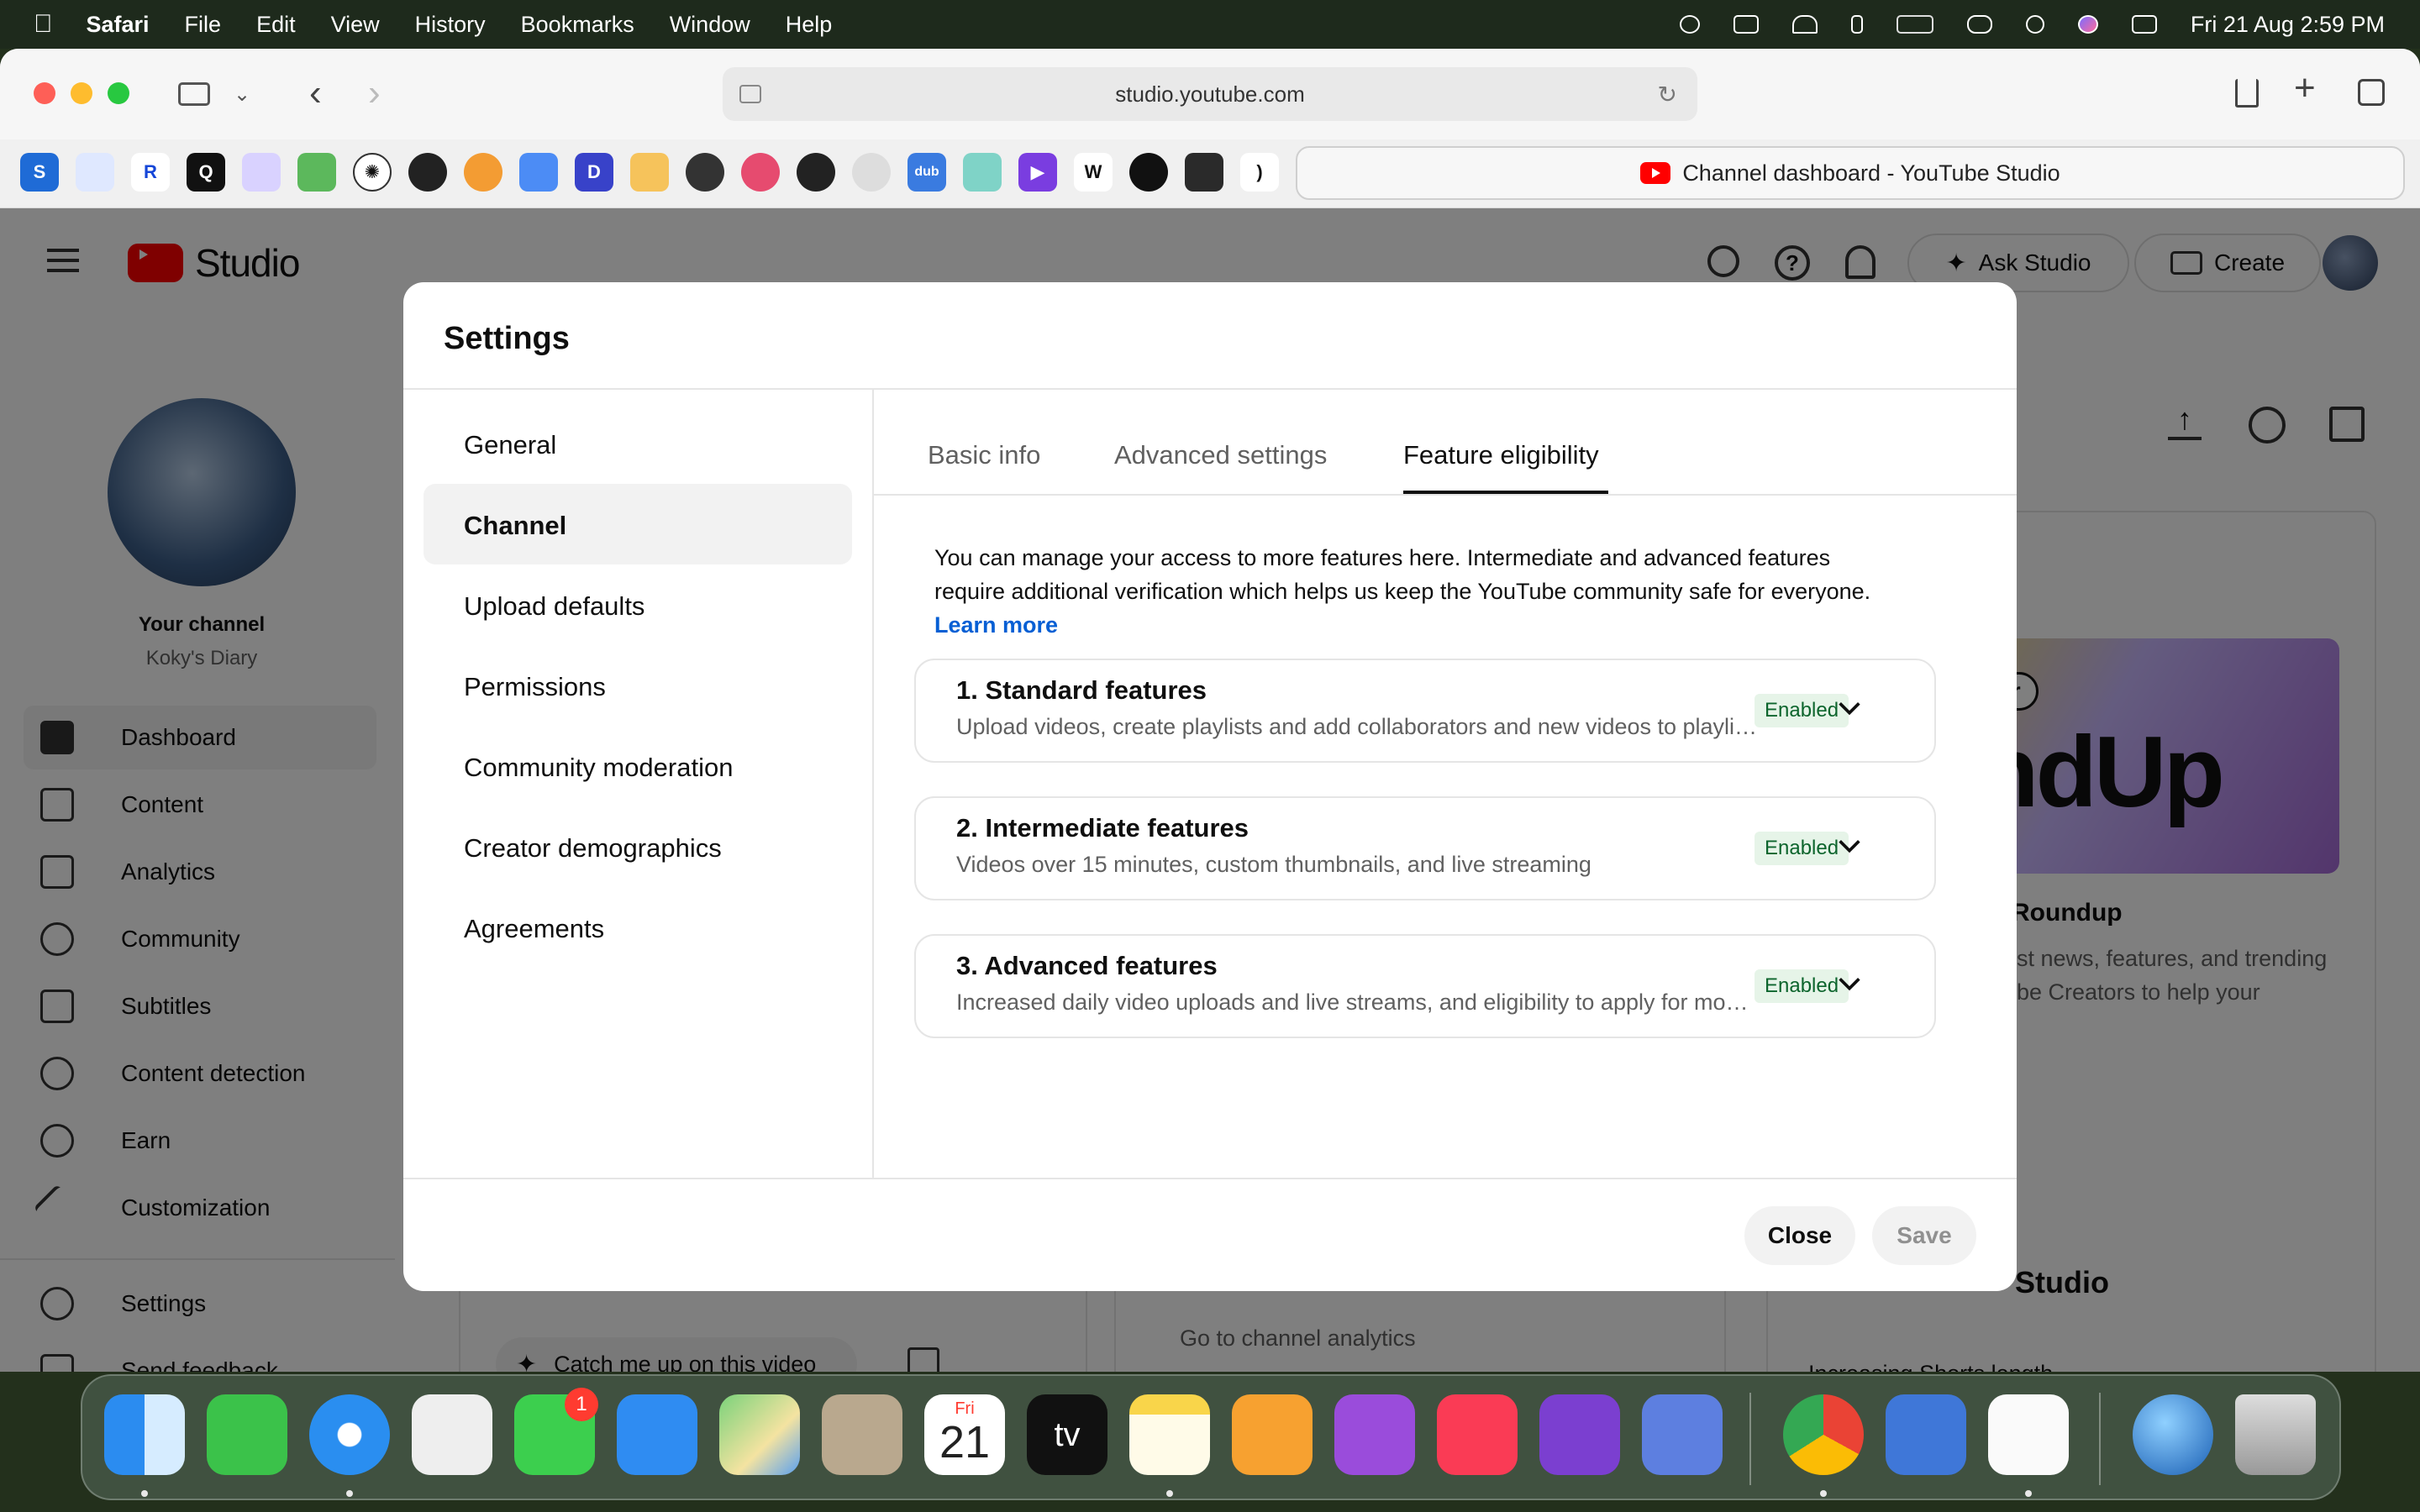 This screenshot has width=2420, height=1512. I want to click on menu-history: History, so click(450, 25).